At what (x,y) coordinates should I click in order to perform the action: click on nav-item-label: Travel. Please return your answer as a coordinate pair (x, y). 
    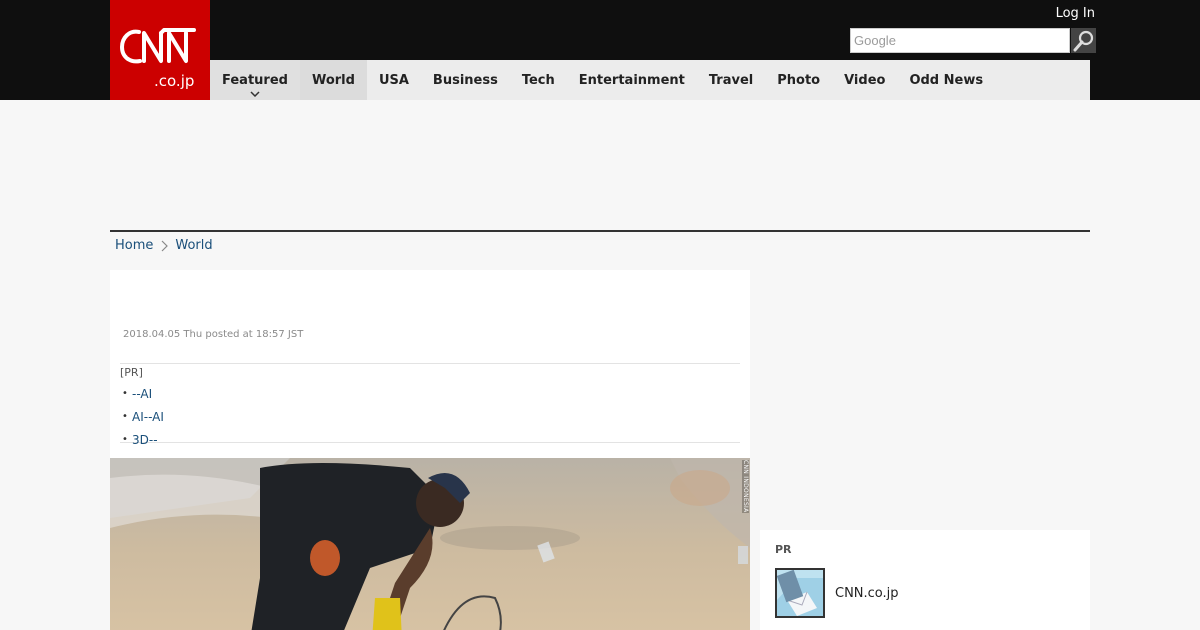
    Looking at the image, I should click on (731, 80).